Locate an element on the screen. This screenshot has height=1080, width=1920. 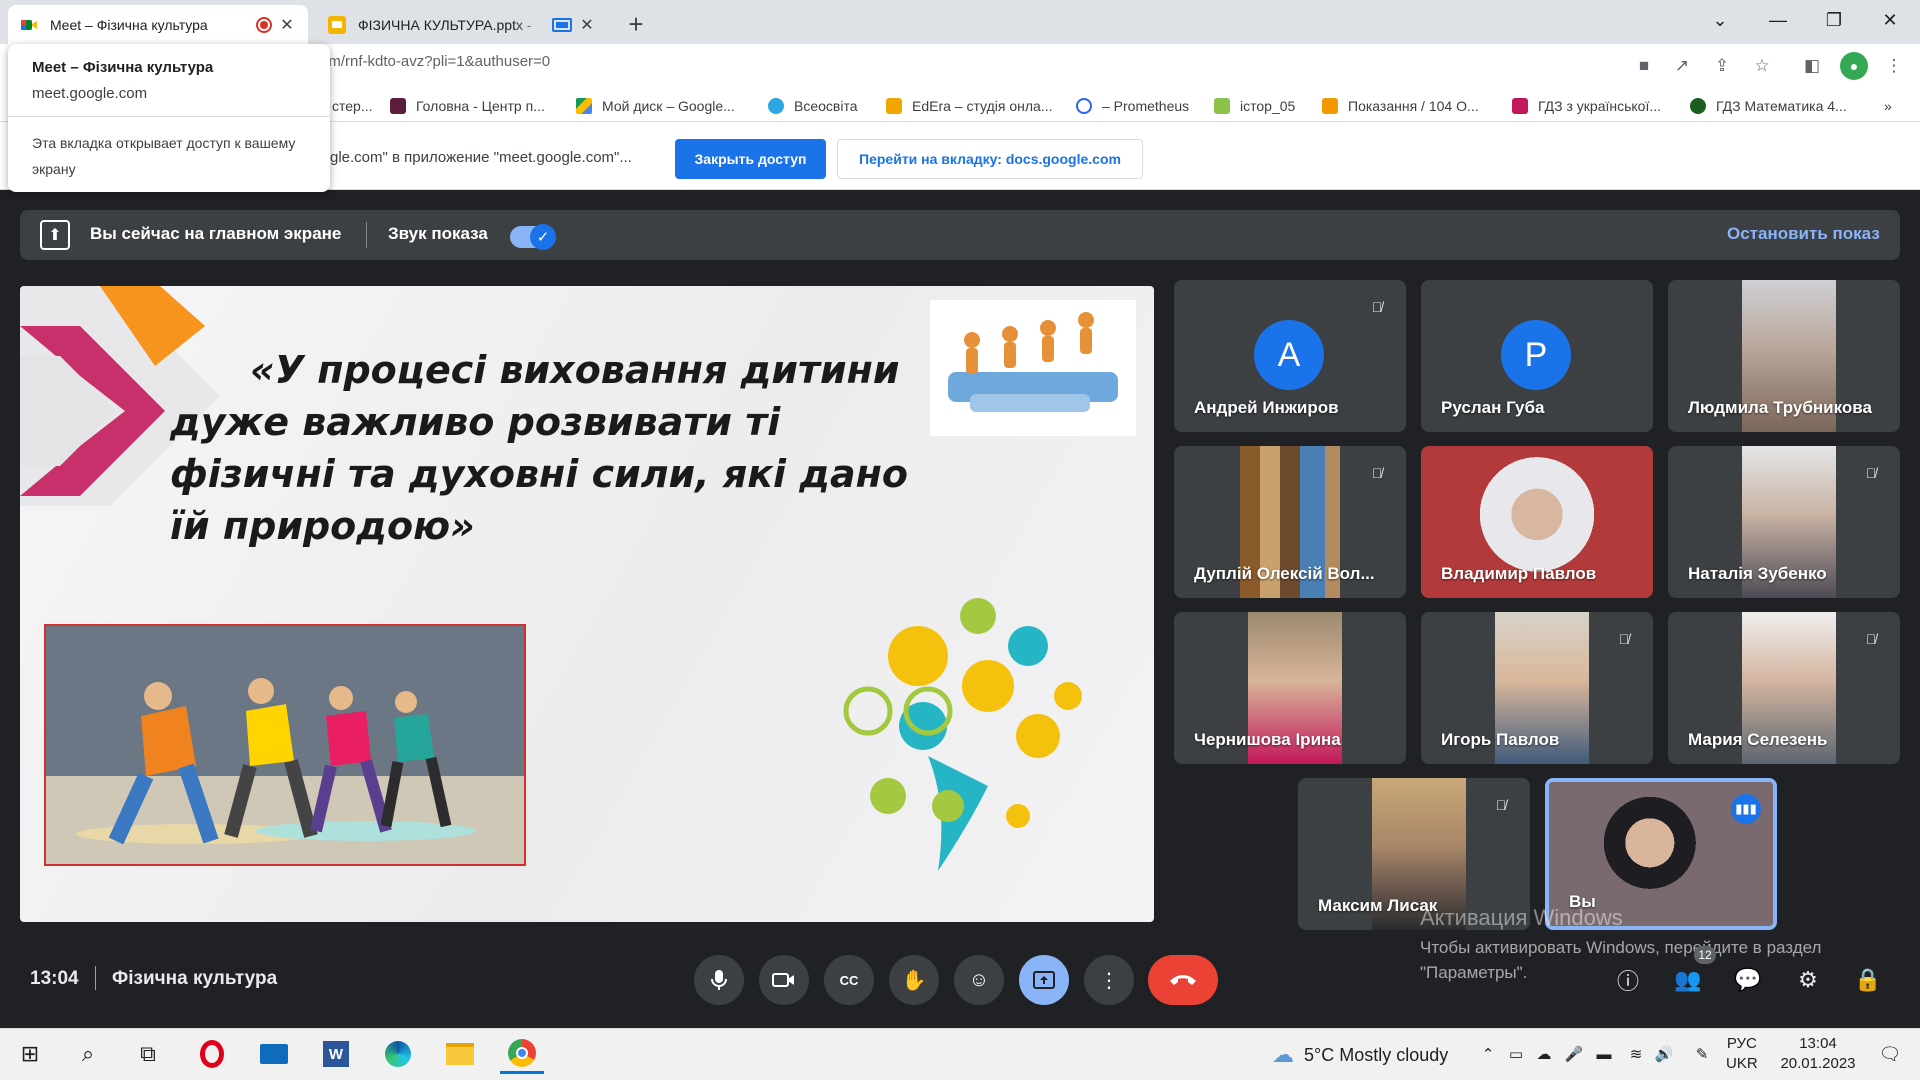
more-options-button: ⋮ is located at coordinates (1109, 980).